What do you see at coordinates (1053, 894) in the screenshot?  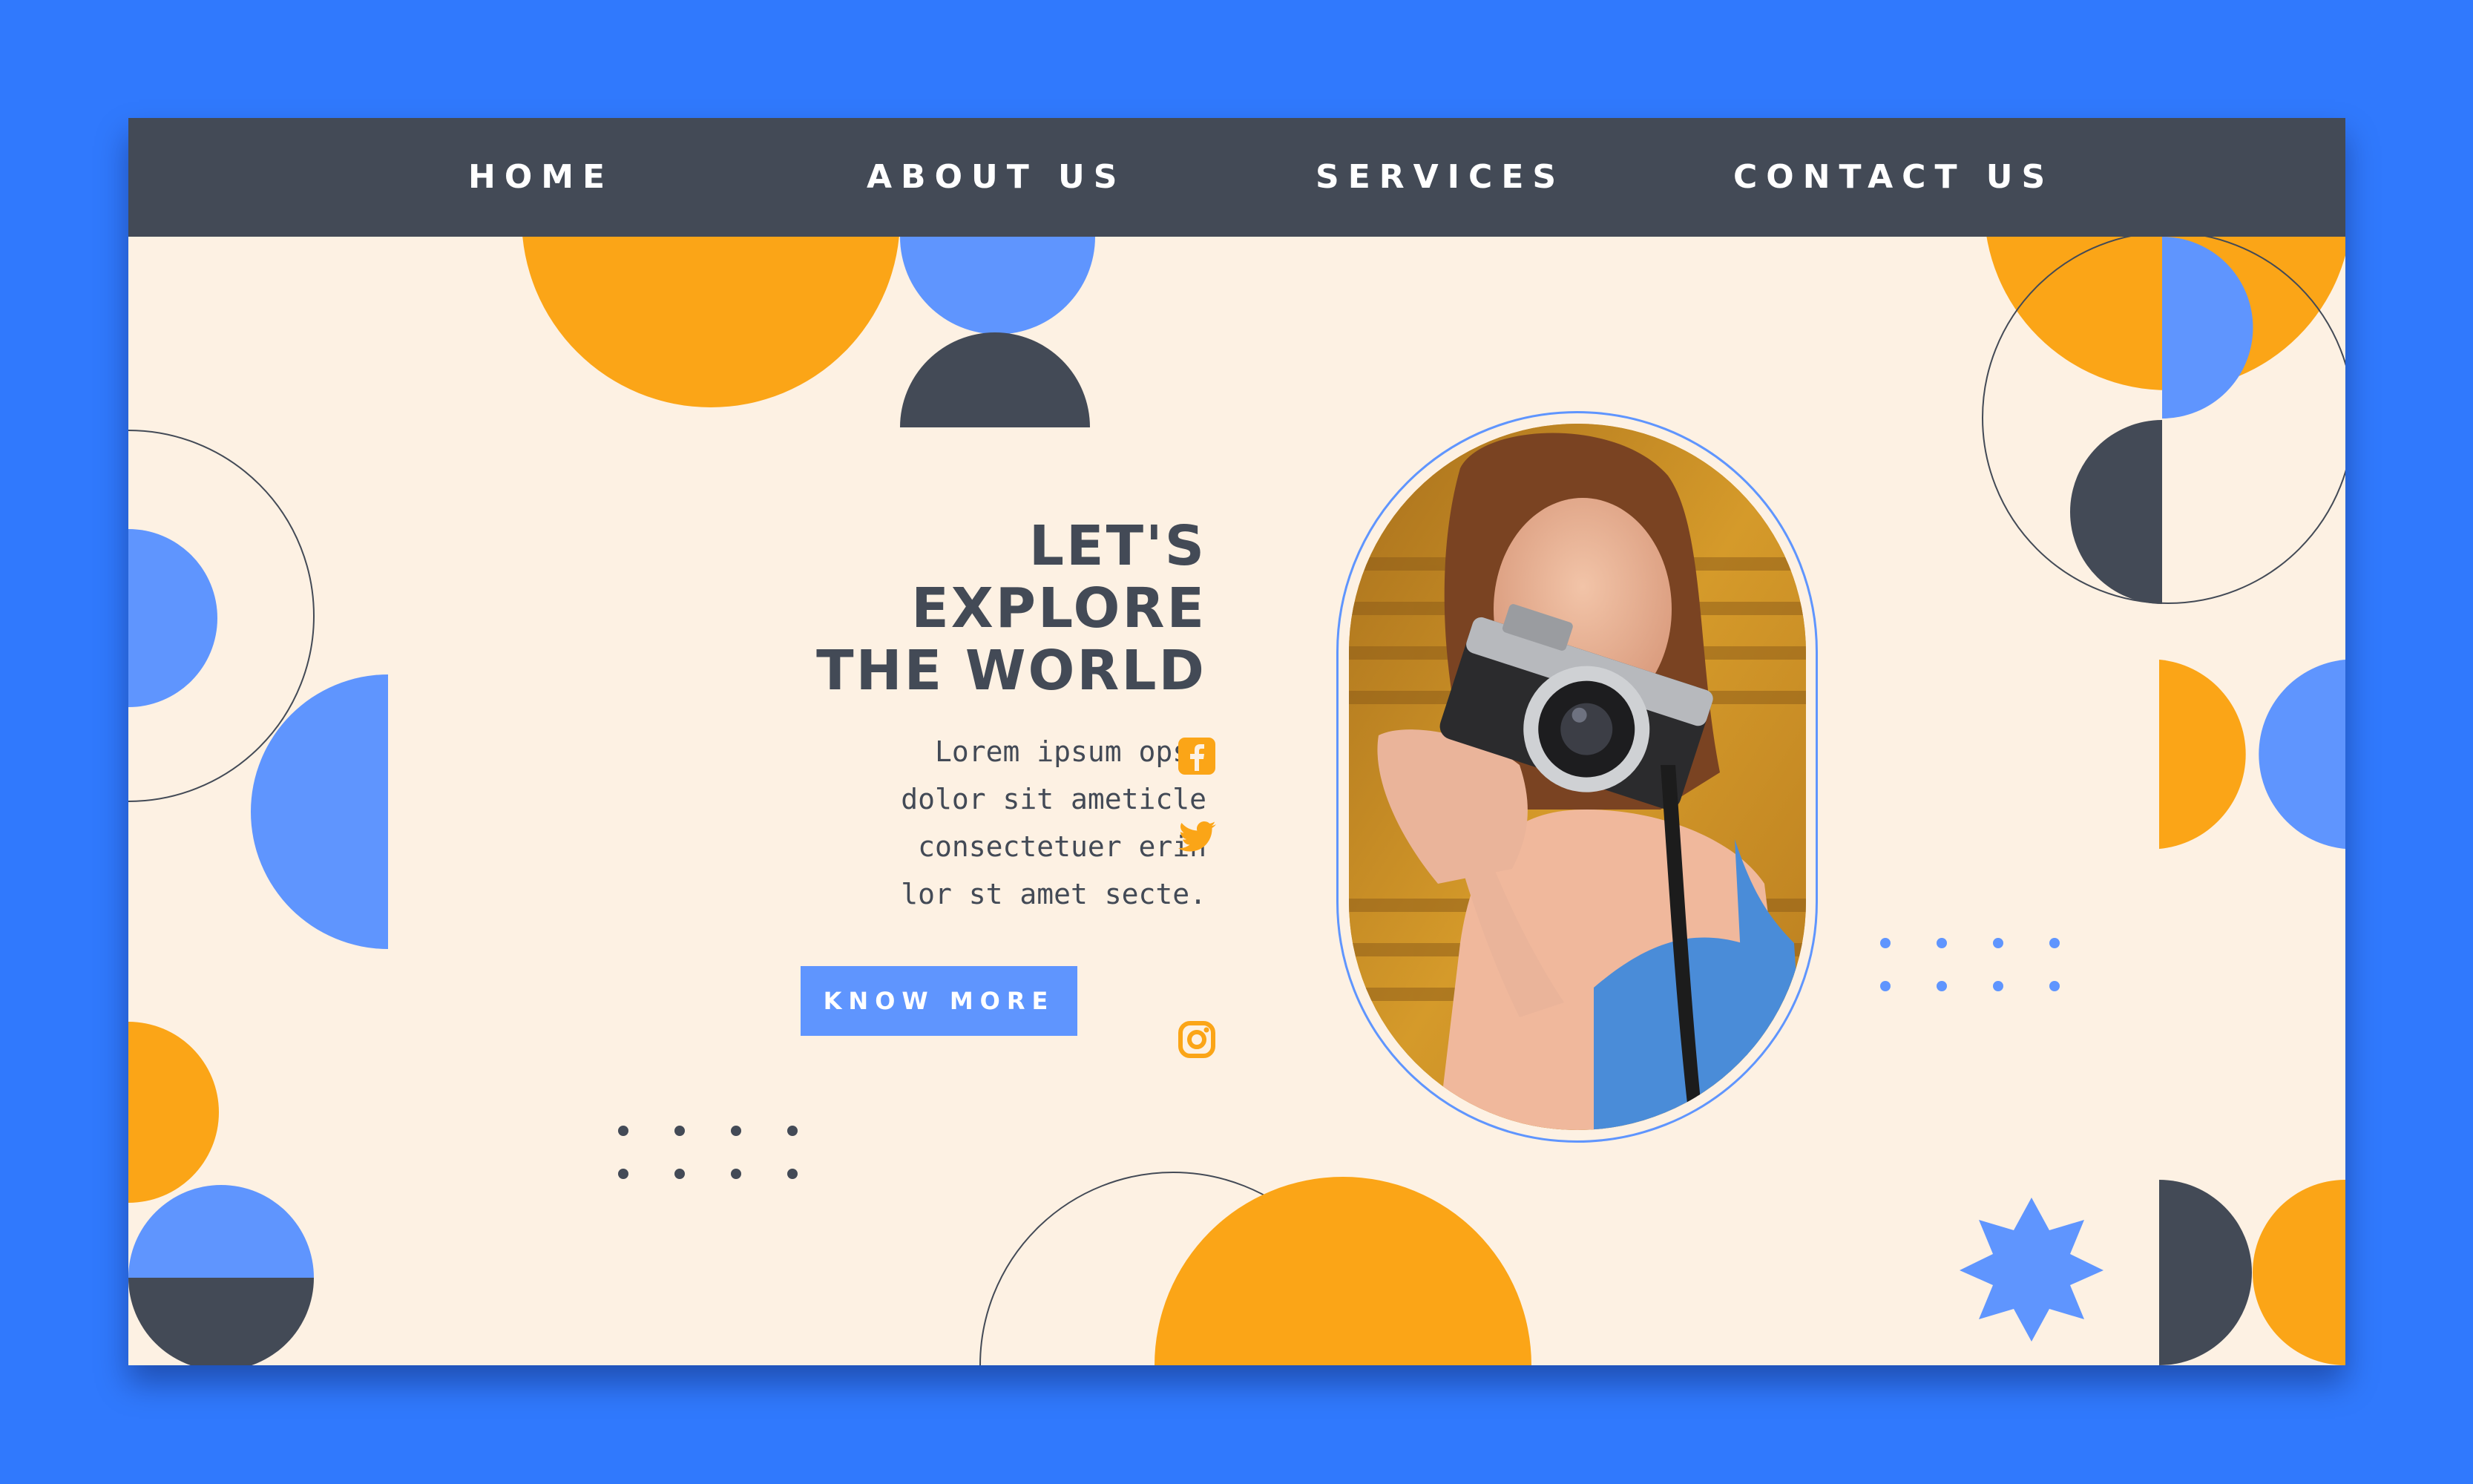 I see `hero-description-line: lor st amet secte.` at bounding box center [1053, 894].